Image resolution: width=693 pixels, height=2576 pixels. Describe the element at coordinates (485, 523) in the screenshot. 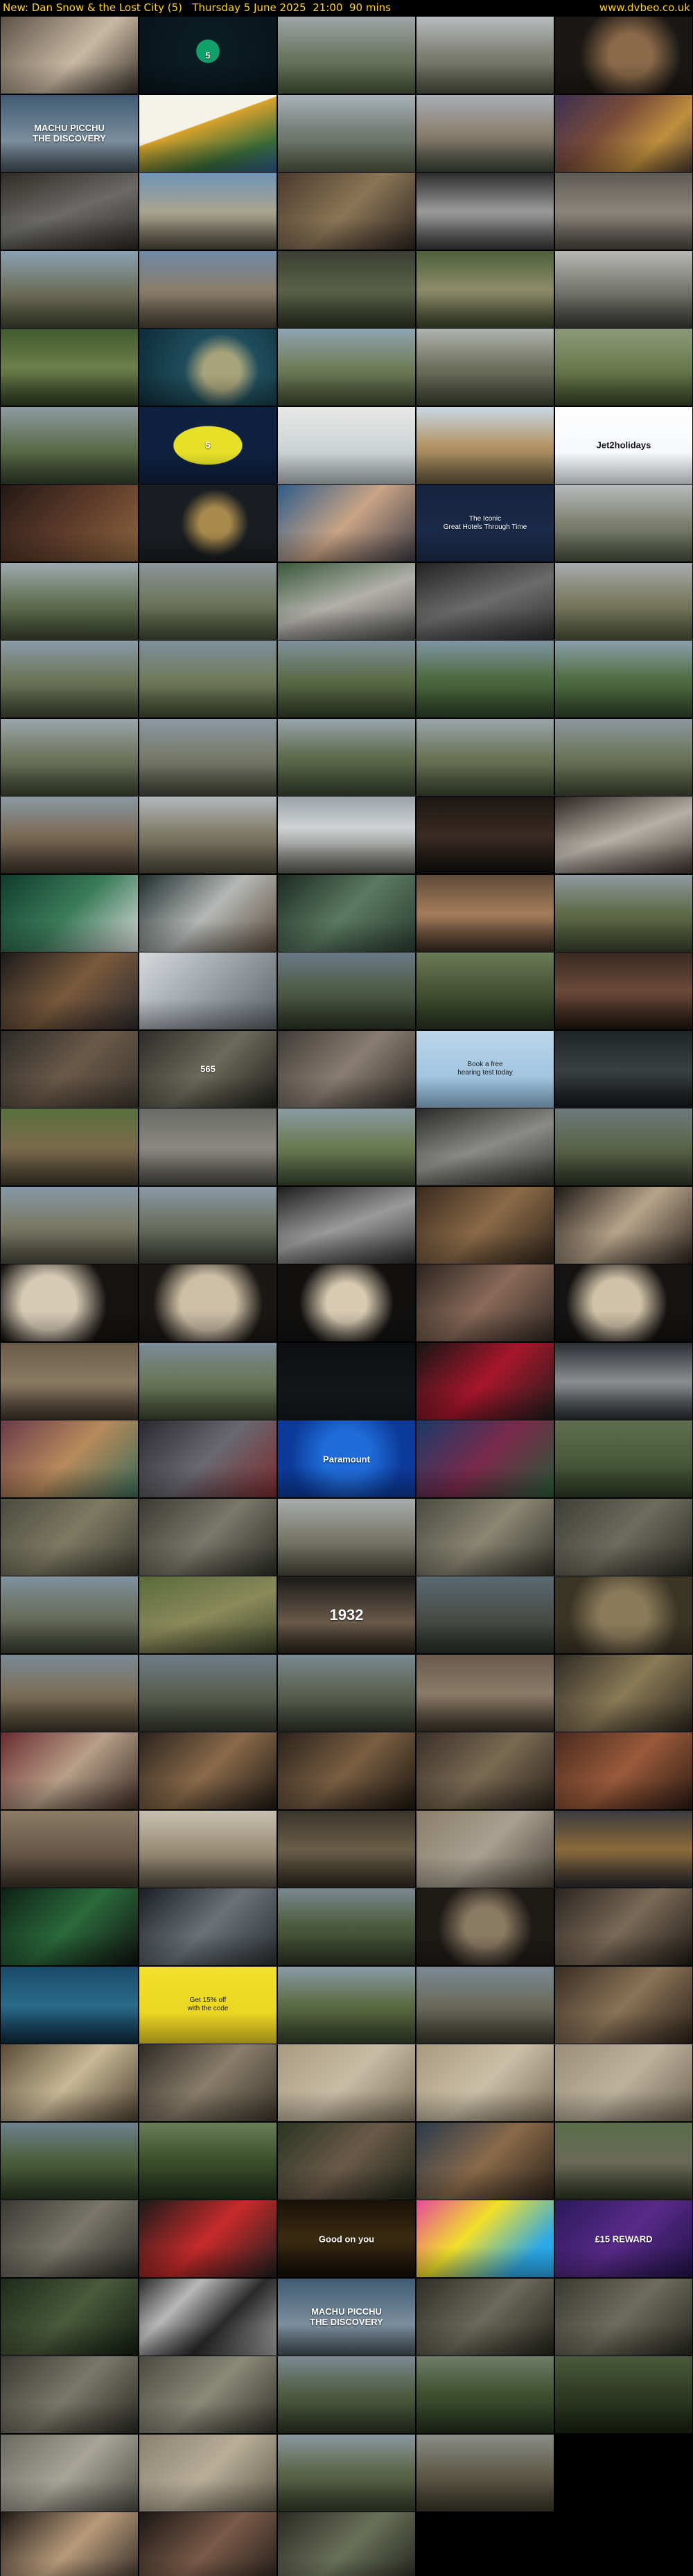

I see `thumbnail-frame: The Iconic Great Hotels Through Time` at that location.